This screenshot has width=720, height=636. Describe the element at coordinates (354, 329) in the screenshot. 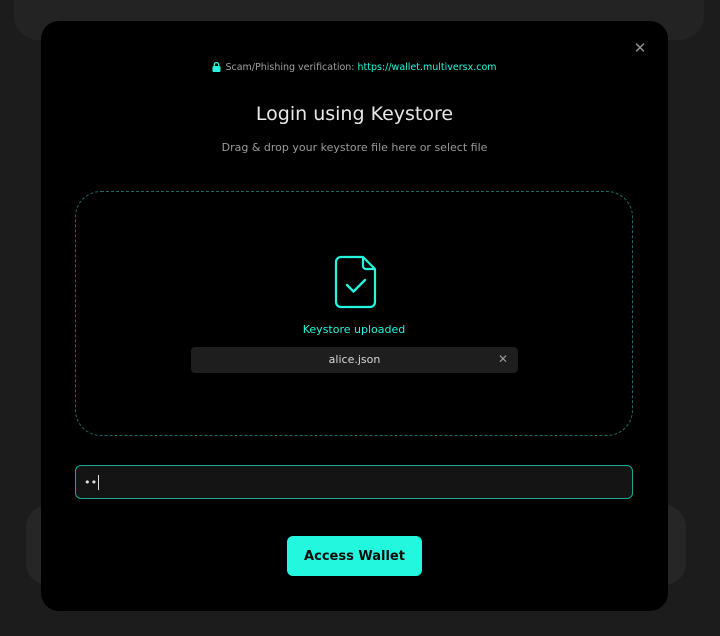

I see `upload-status: Keystore uploaded` at that location.